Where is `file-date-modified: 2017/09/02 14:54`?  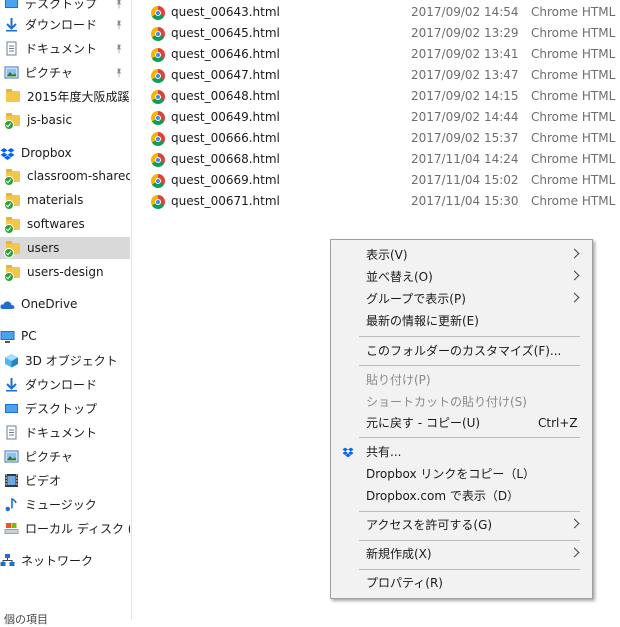 file-date-modified: 2017/09/02 14:54 is located at coordinates (465, 12).